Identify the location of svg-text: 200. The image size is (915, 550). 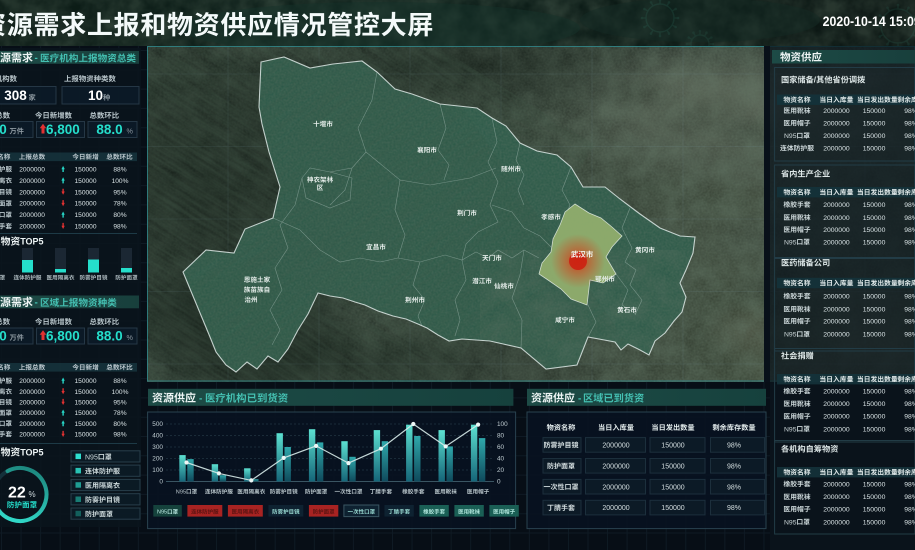
(157, 459).